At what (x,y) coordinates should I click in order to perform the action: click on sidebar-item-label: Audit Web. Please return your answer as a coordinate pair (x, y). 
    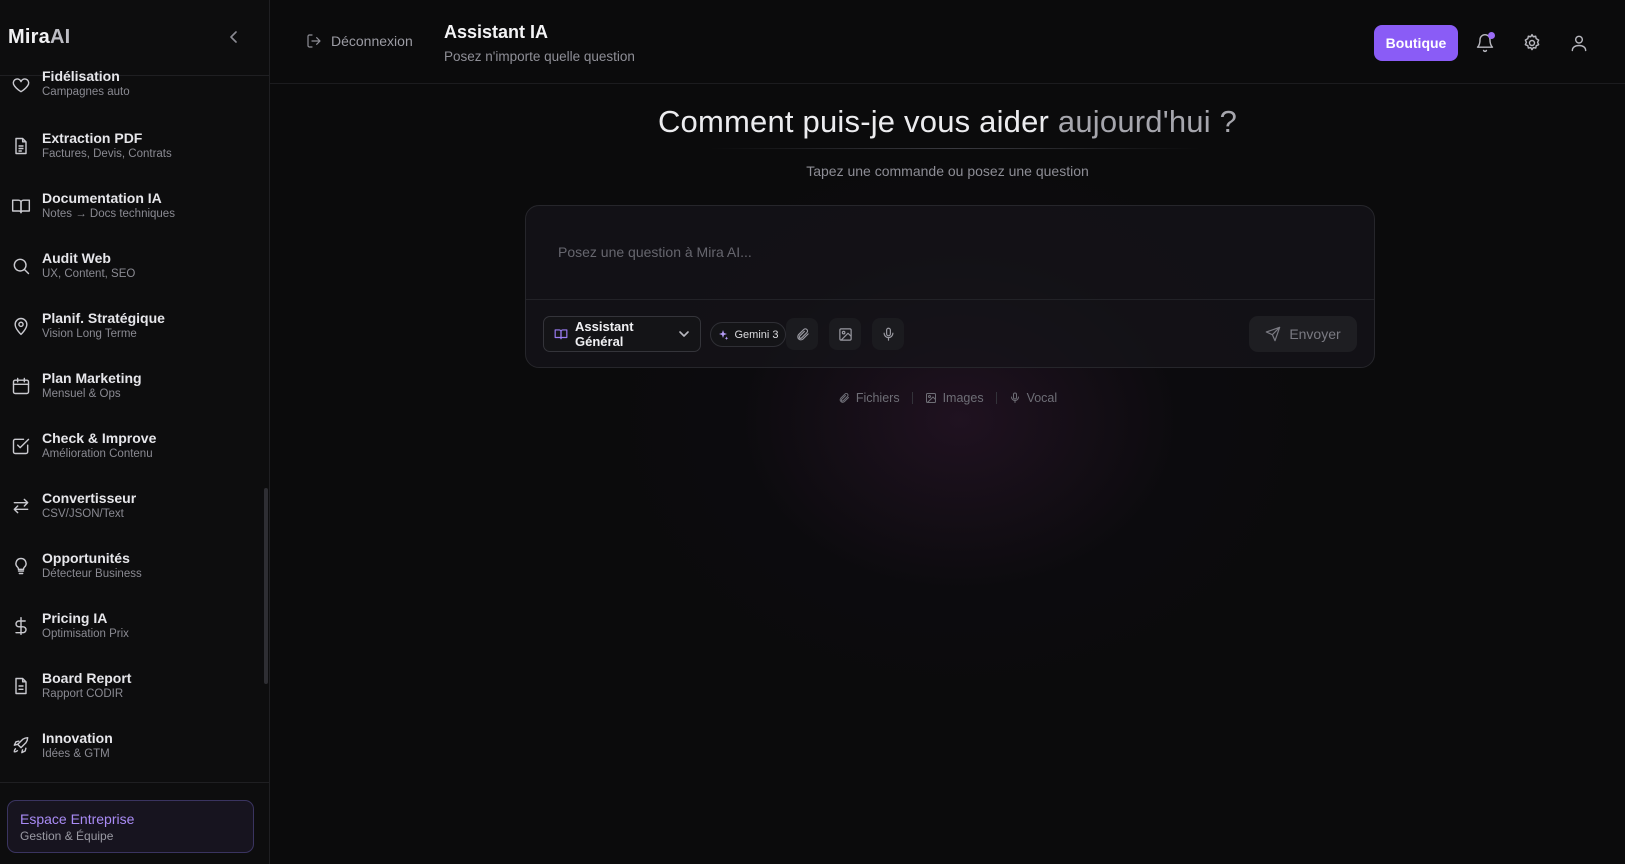
    Looking at the image, I should click on (76, 258).